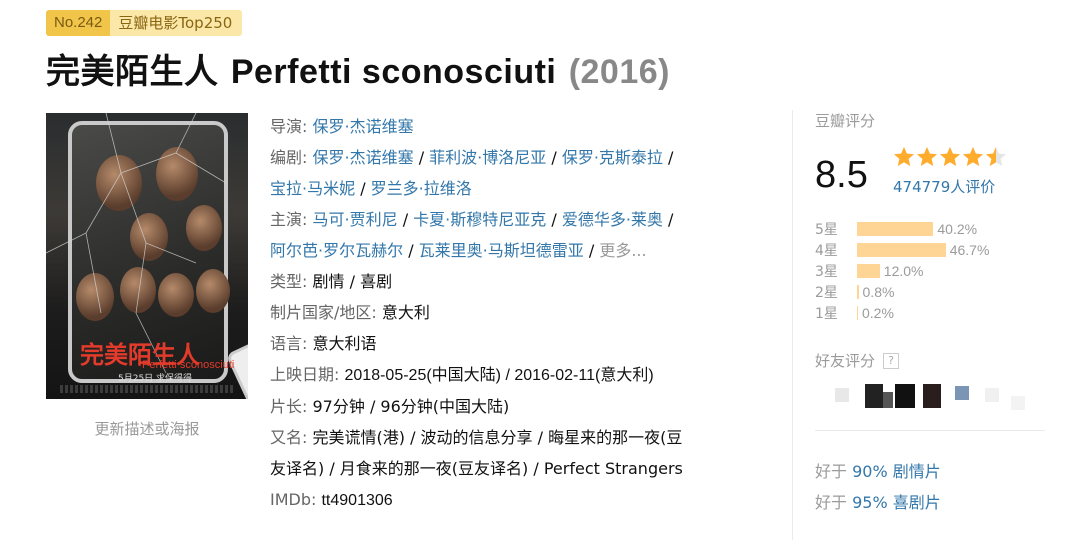 The image size is (1080, 553). Describe the element at coordinates (935, 396) in the screenshot. I see `friends-avatars-redacted` at that location.